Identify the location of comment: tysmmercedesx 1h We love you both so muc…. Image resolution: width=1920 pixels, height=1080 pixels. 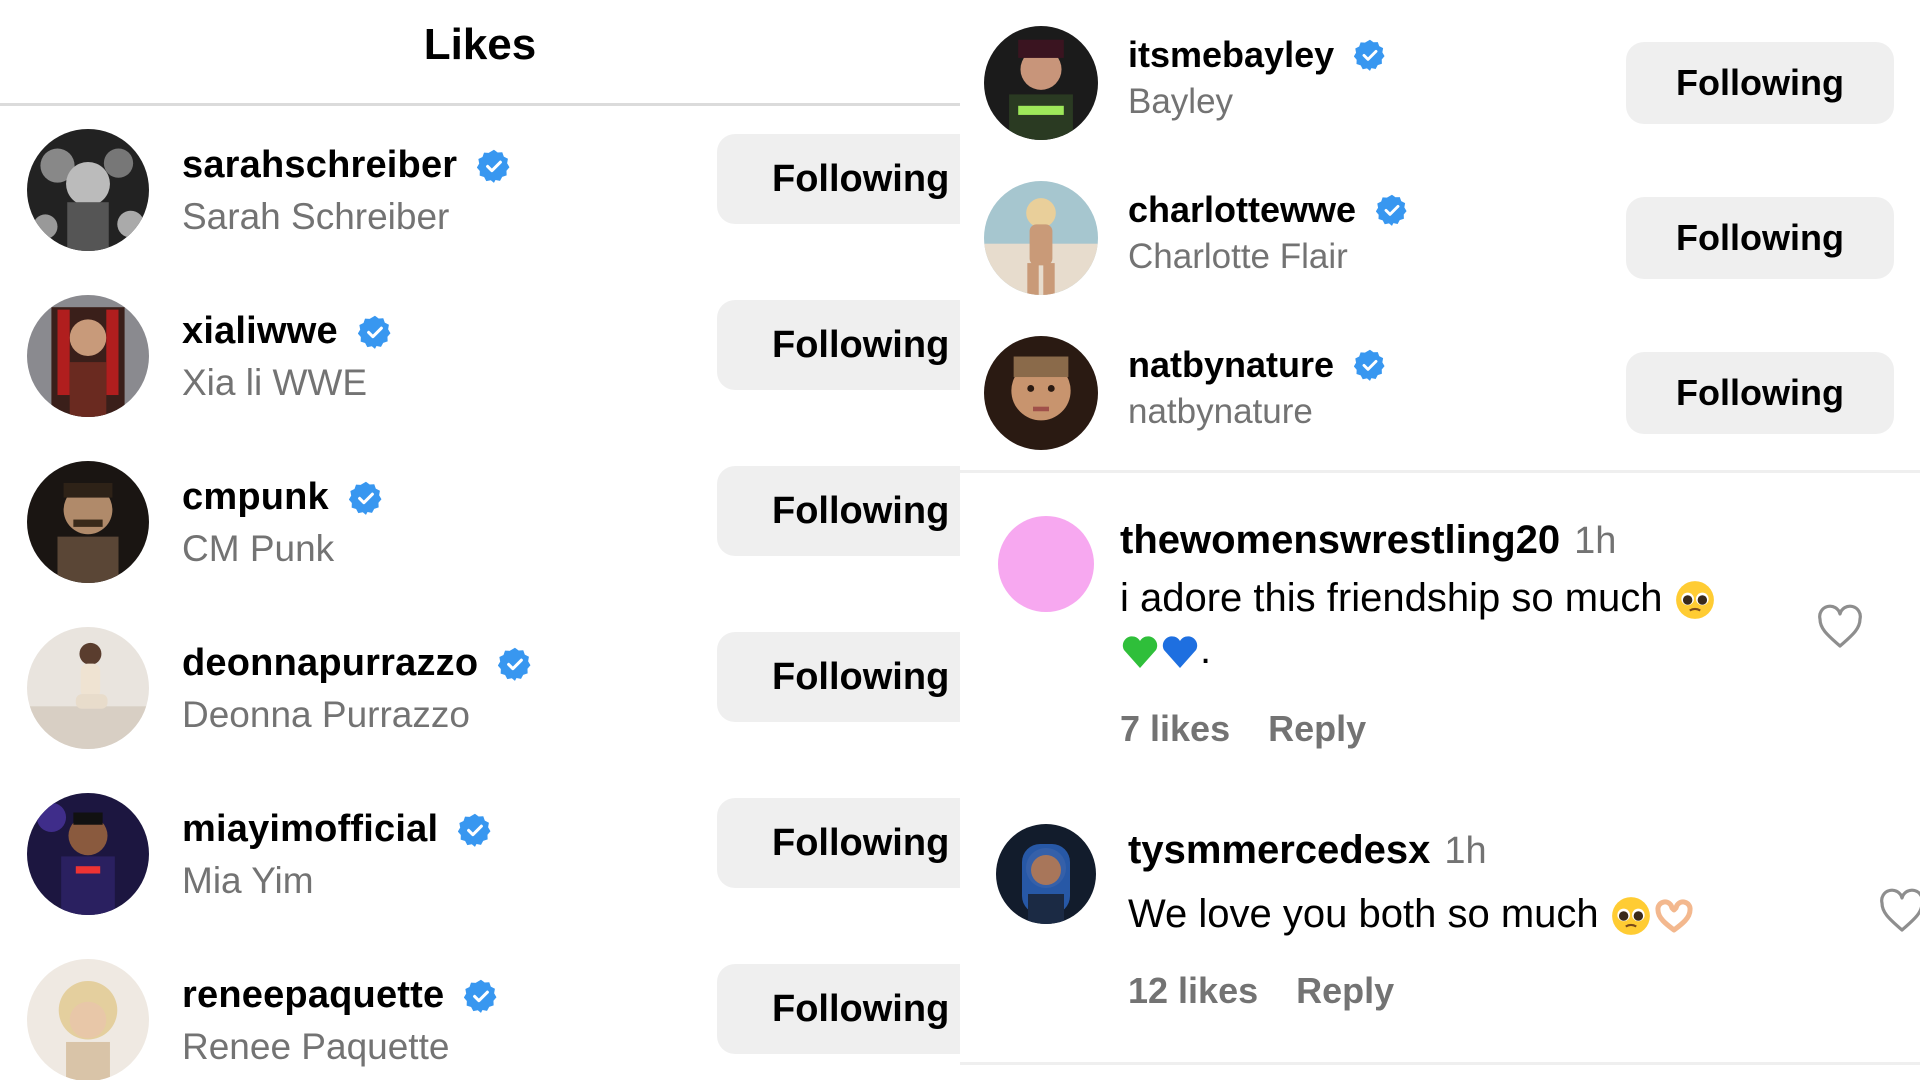
(1440, 925).